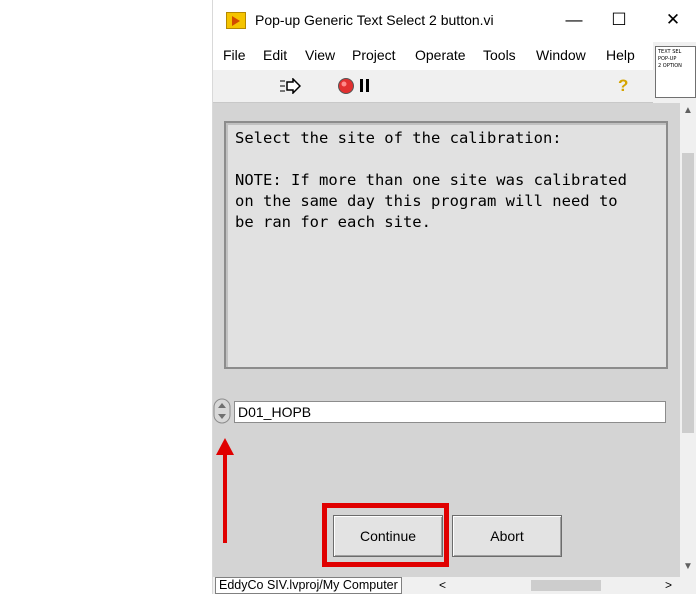  I want to click on site-ring-selector: D01_HOPB, so click(450, 412).